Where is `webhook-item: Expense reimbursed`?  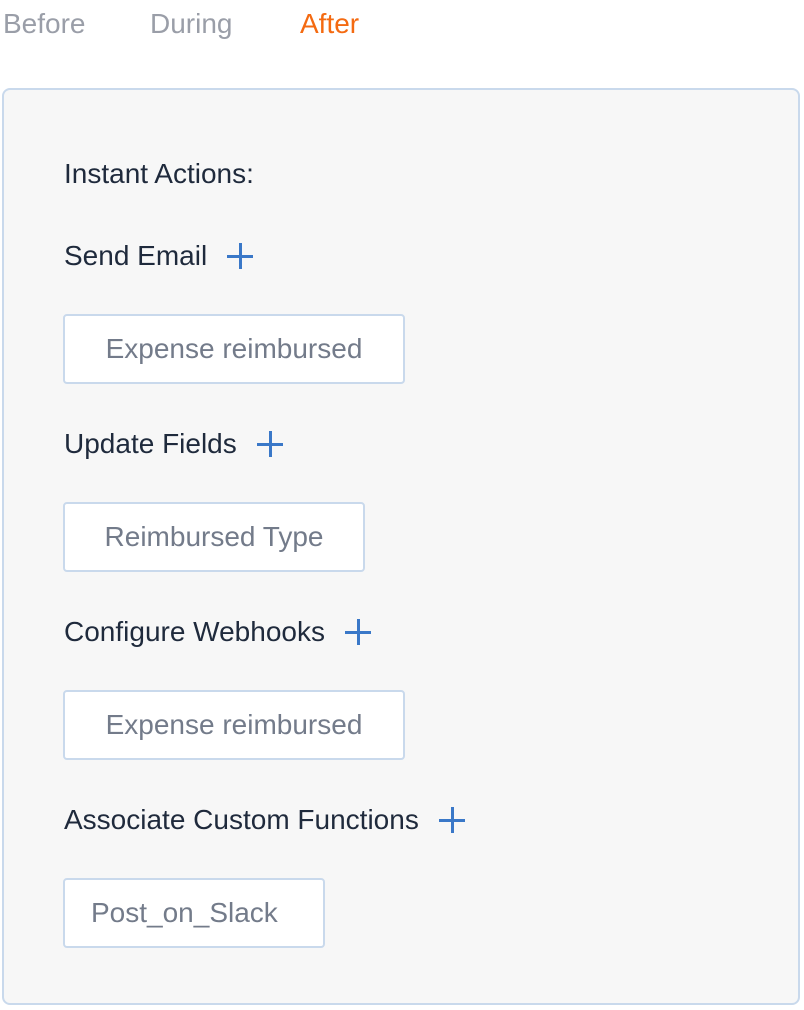 webhook-item: Expense reimbursed is located at coordinates (234, 725).